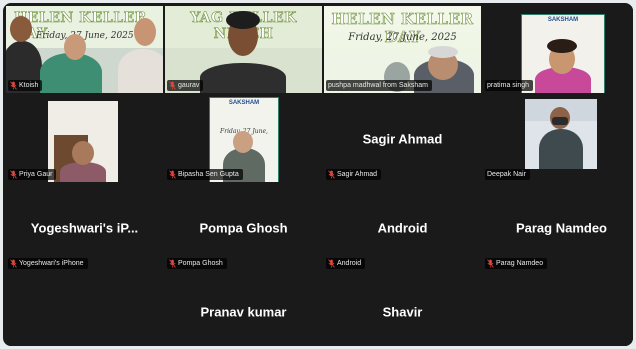  I want to click on participant-name: Android, so click(349, 263).